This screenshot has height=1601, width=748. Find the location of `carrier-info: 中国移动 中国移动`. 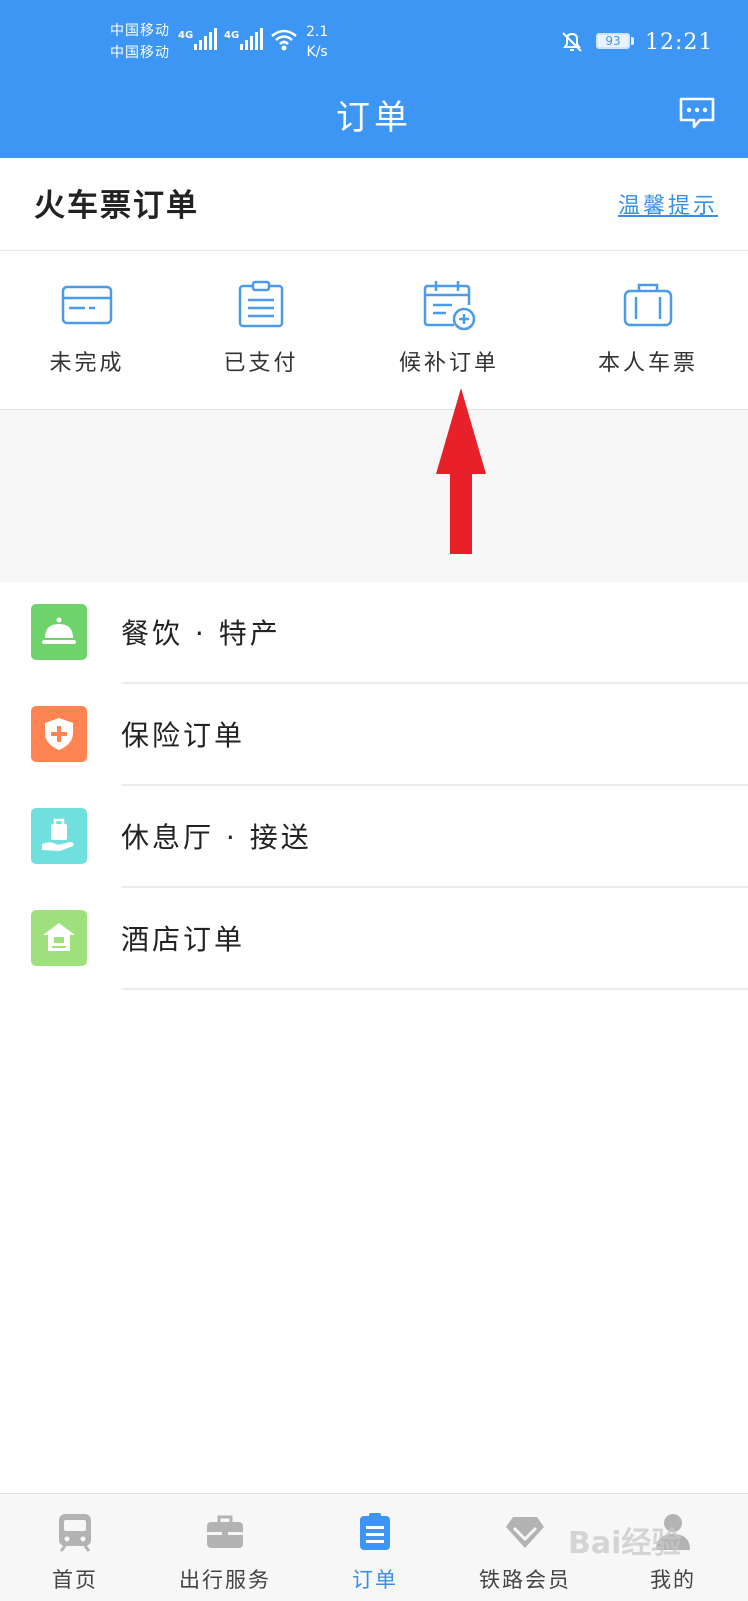

carrier-info: 中国移动 中国移动 is located at coordinates (140, 42).